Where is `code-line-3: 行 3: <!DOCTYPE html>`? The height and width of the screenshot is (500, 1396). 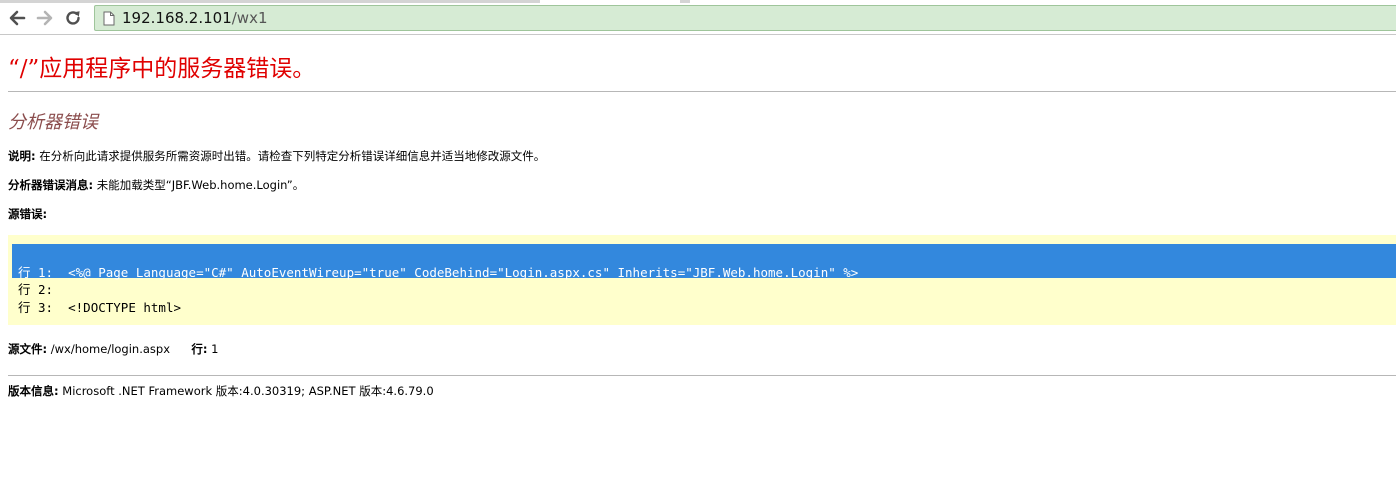 code-line-3: 行 3: <!DOCTYPE html> is located at coordinates (100, 307).